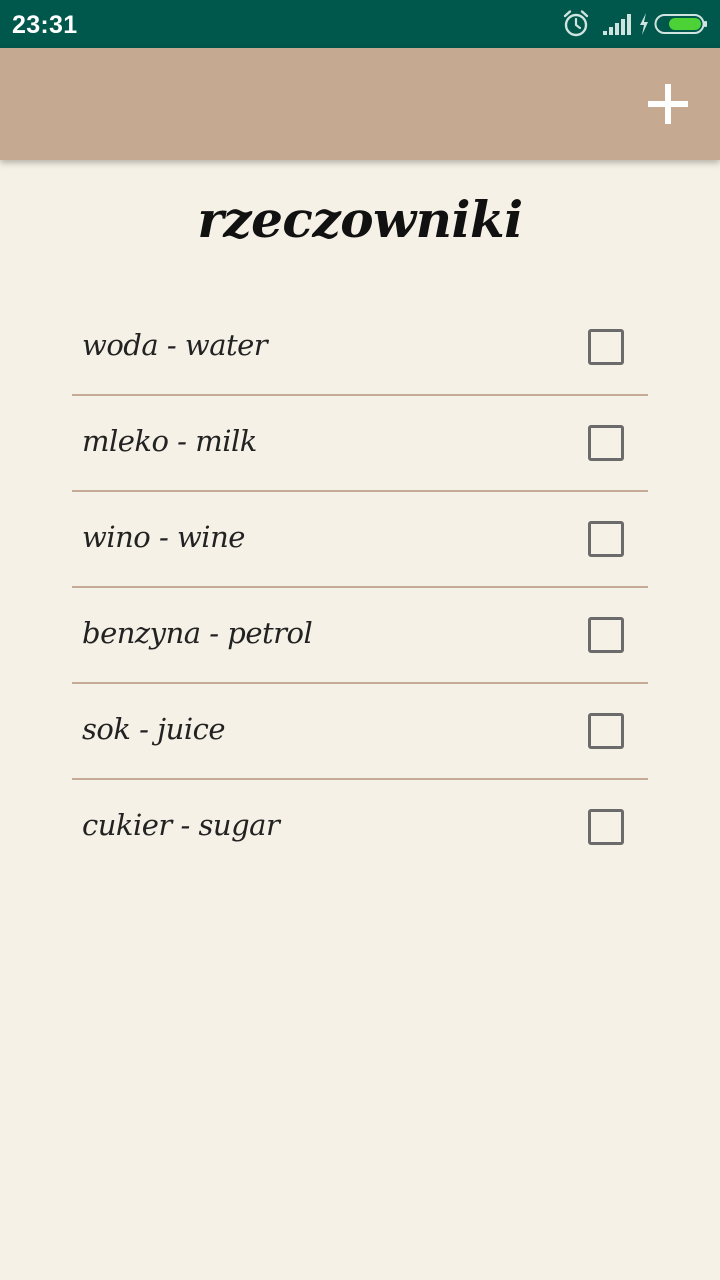 The image size is (720, 1280). What do you see at coordinates (644, 24) in the screenshot?
I see `charging-icon` at bounding box center [644, 24].